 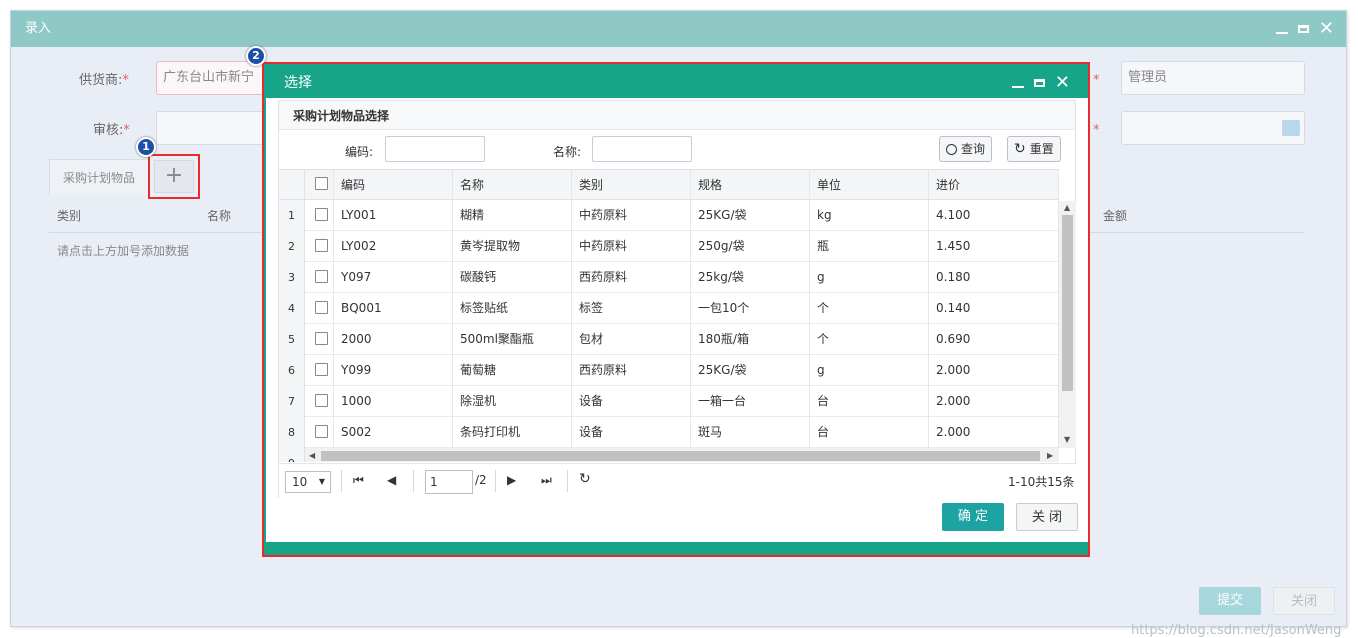 What do you see at coordinates (292, 215) in the screenshot?
I see `row-number: 1` at bounding box center [292, 215].